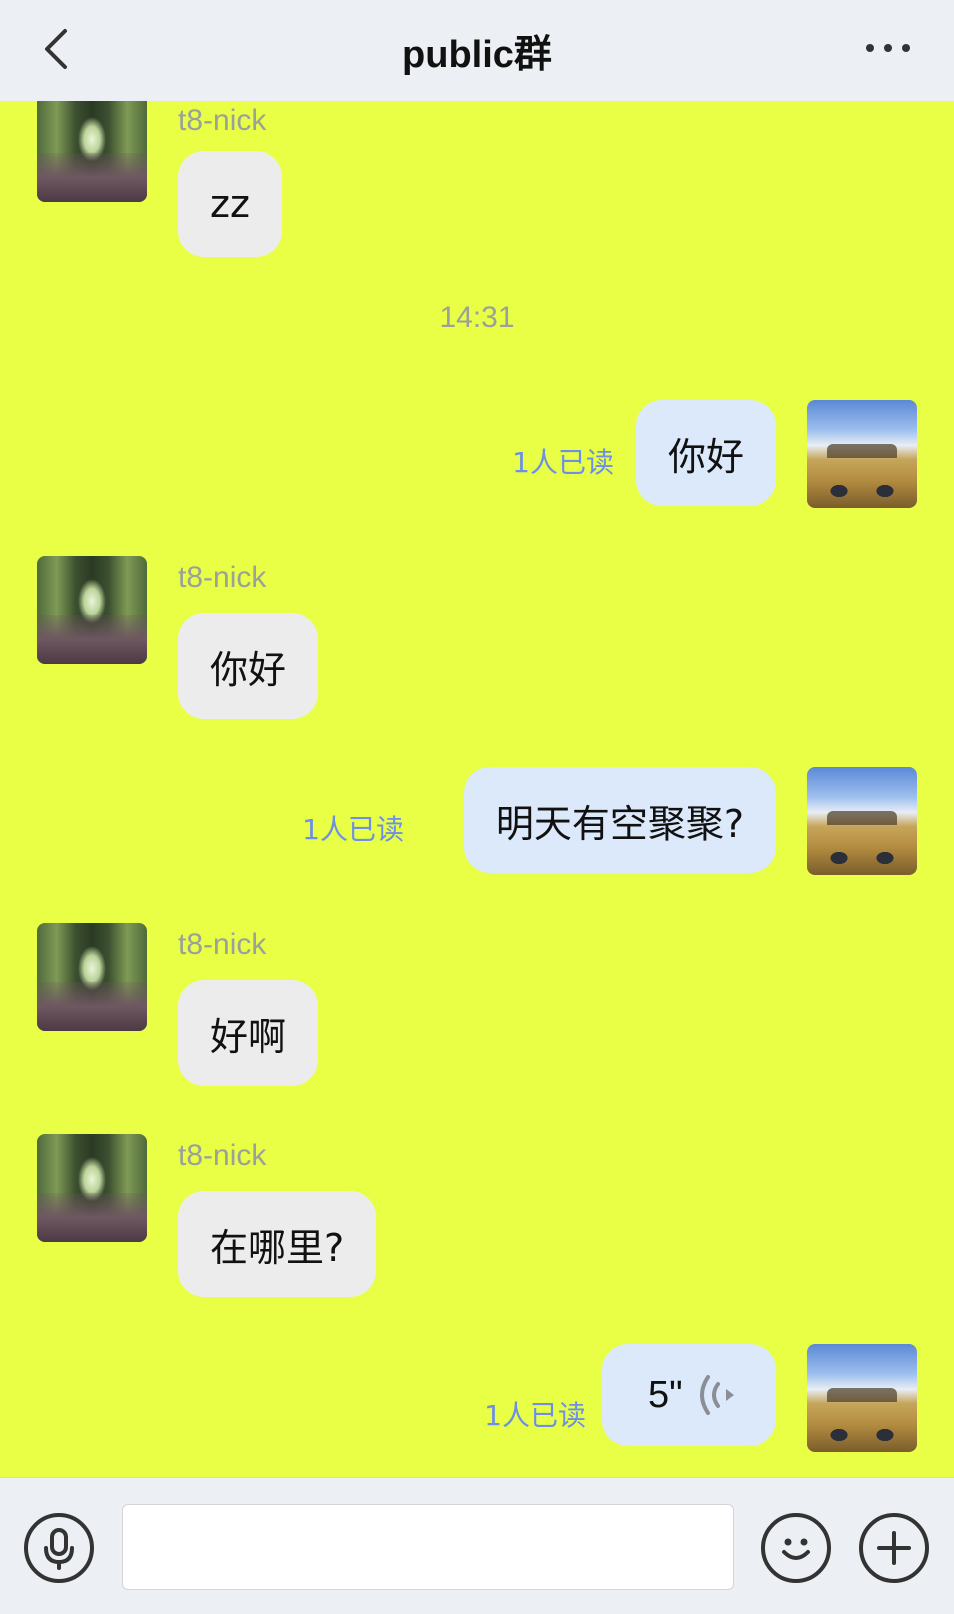 The height and width of the screenshot is (1614, 954). I want to click on back-button, so click(56, 49).